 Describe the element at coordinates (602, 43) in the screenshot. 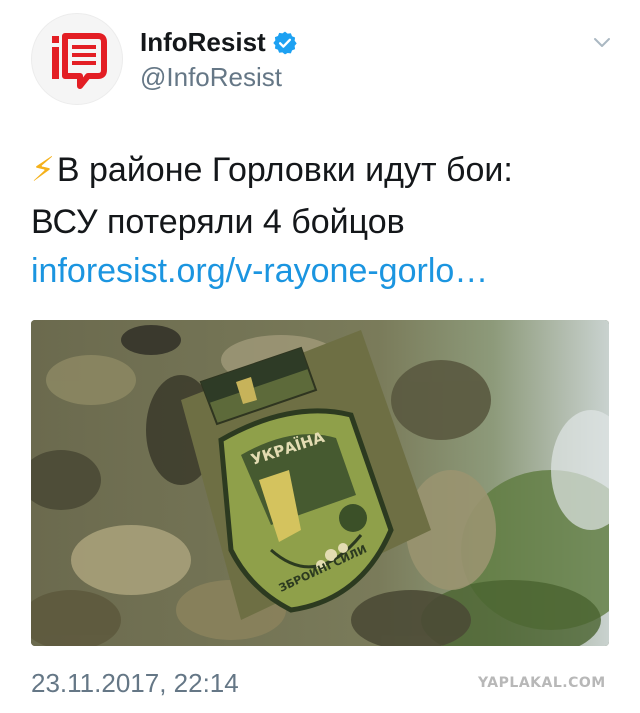

I see `chevron-down-icon` at that location.